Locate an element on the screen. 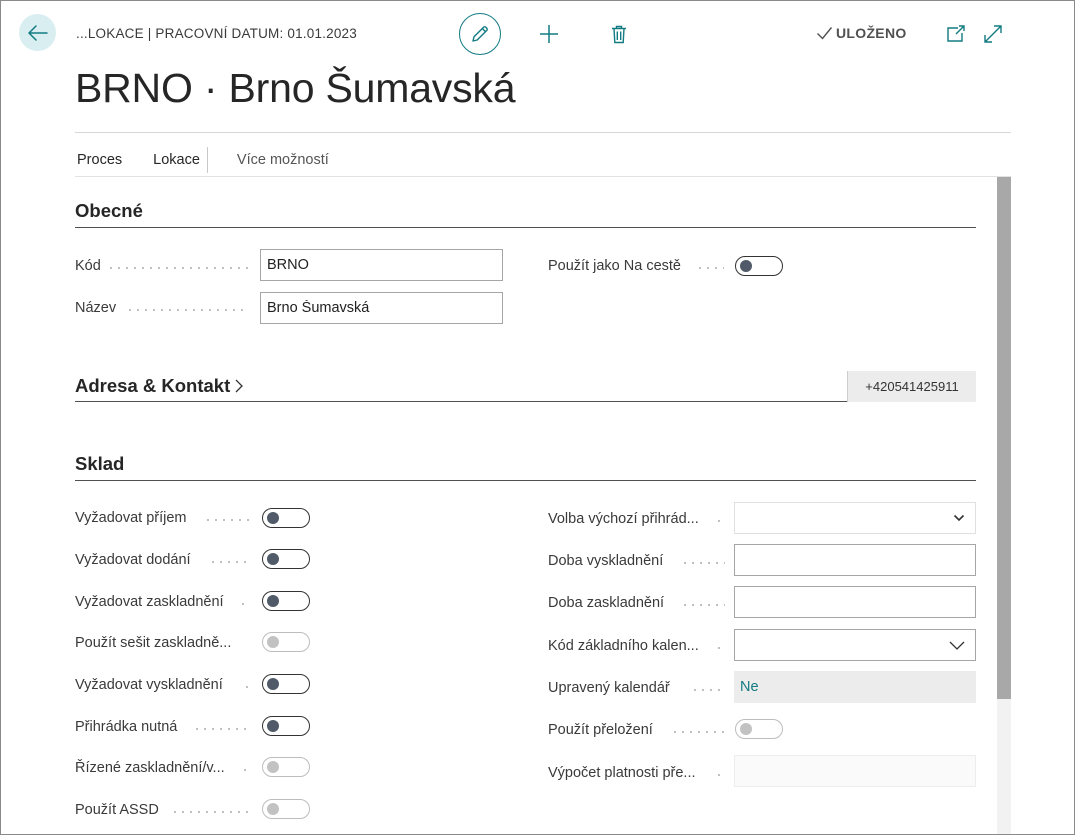 The image size is (1075, 835). require-putaway-label: Vyžadovat zaskladnění is located at coordinates (149, 602).